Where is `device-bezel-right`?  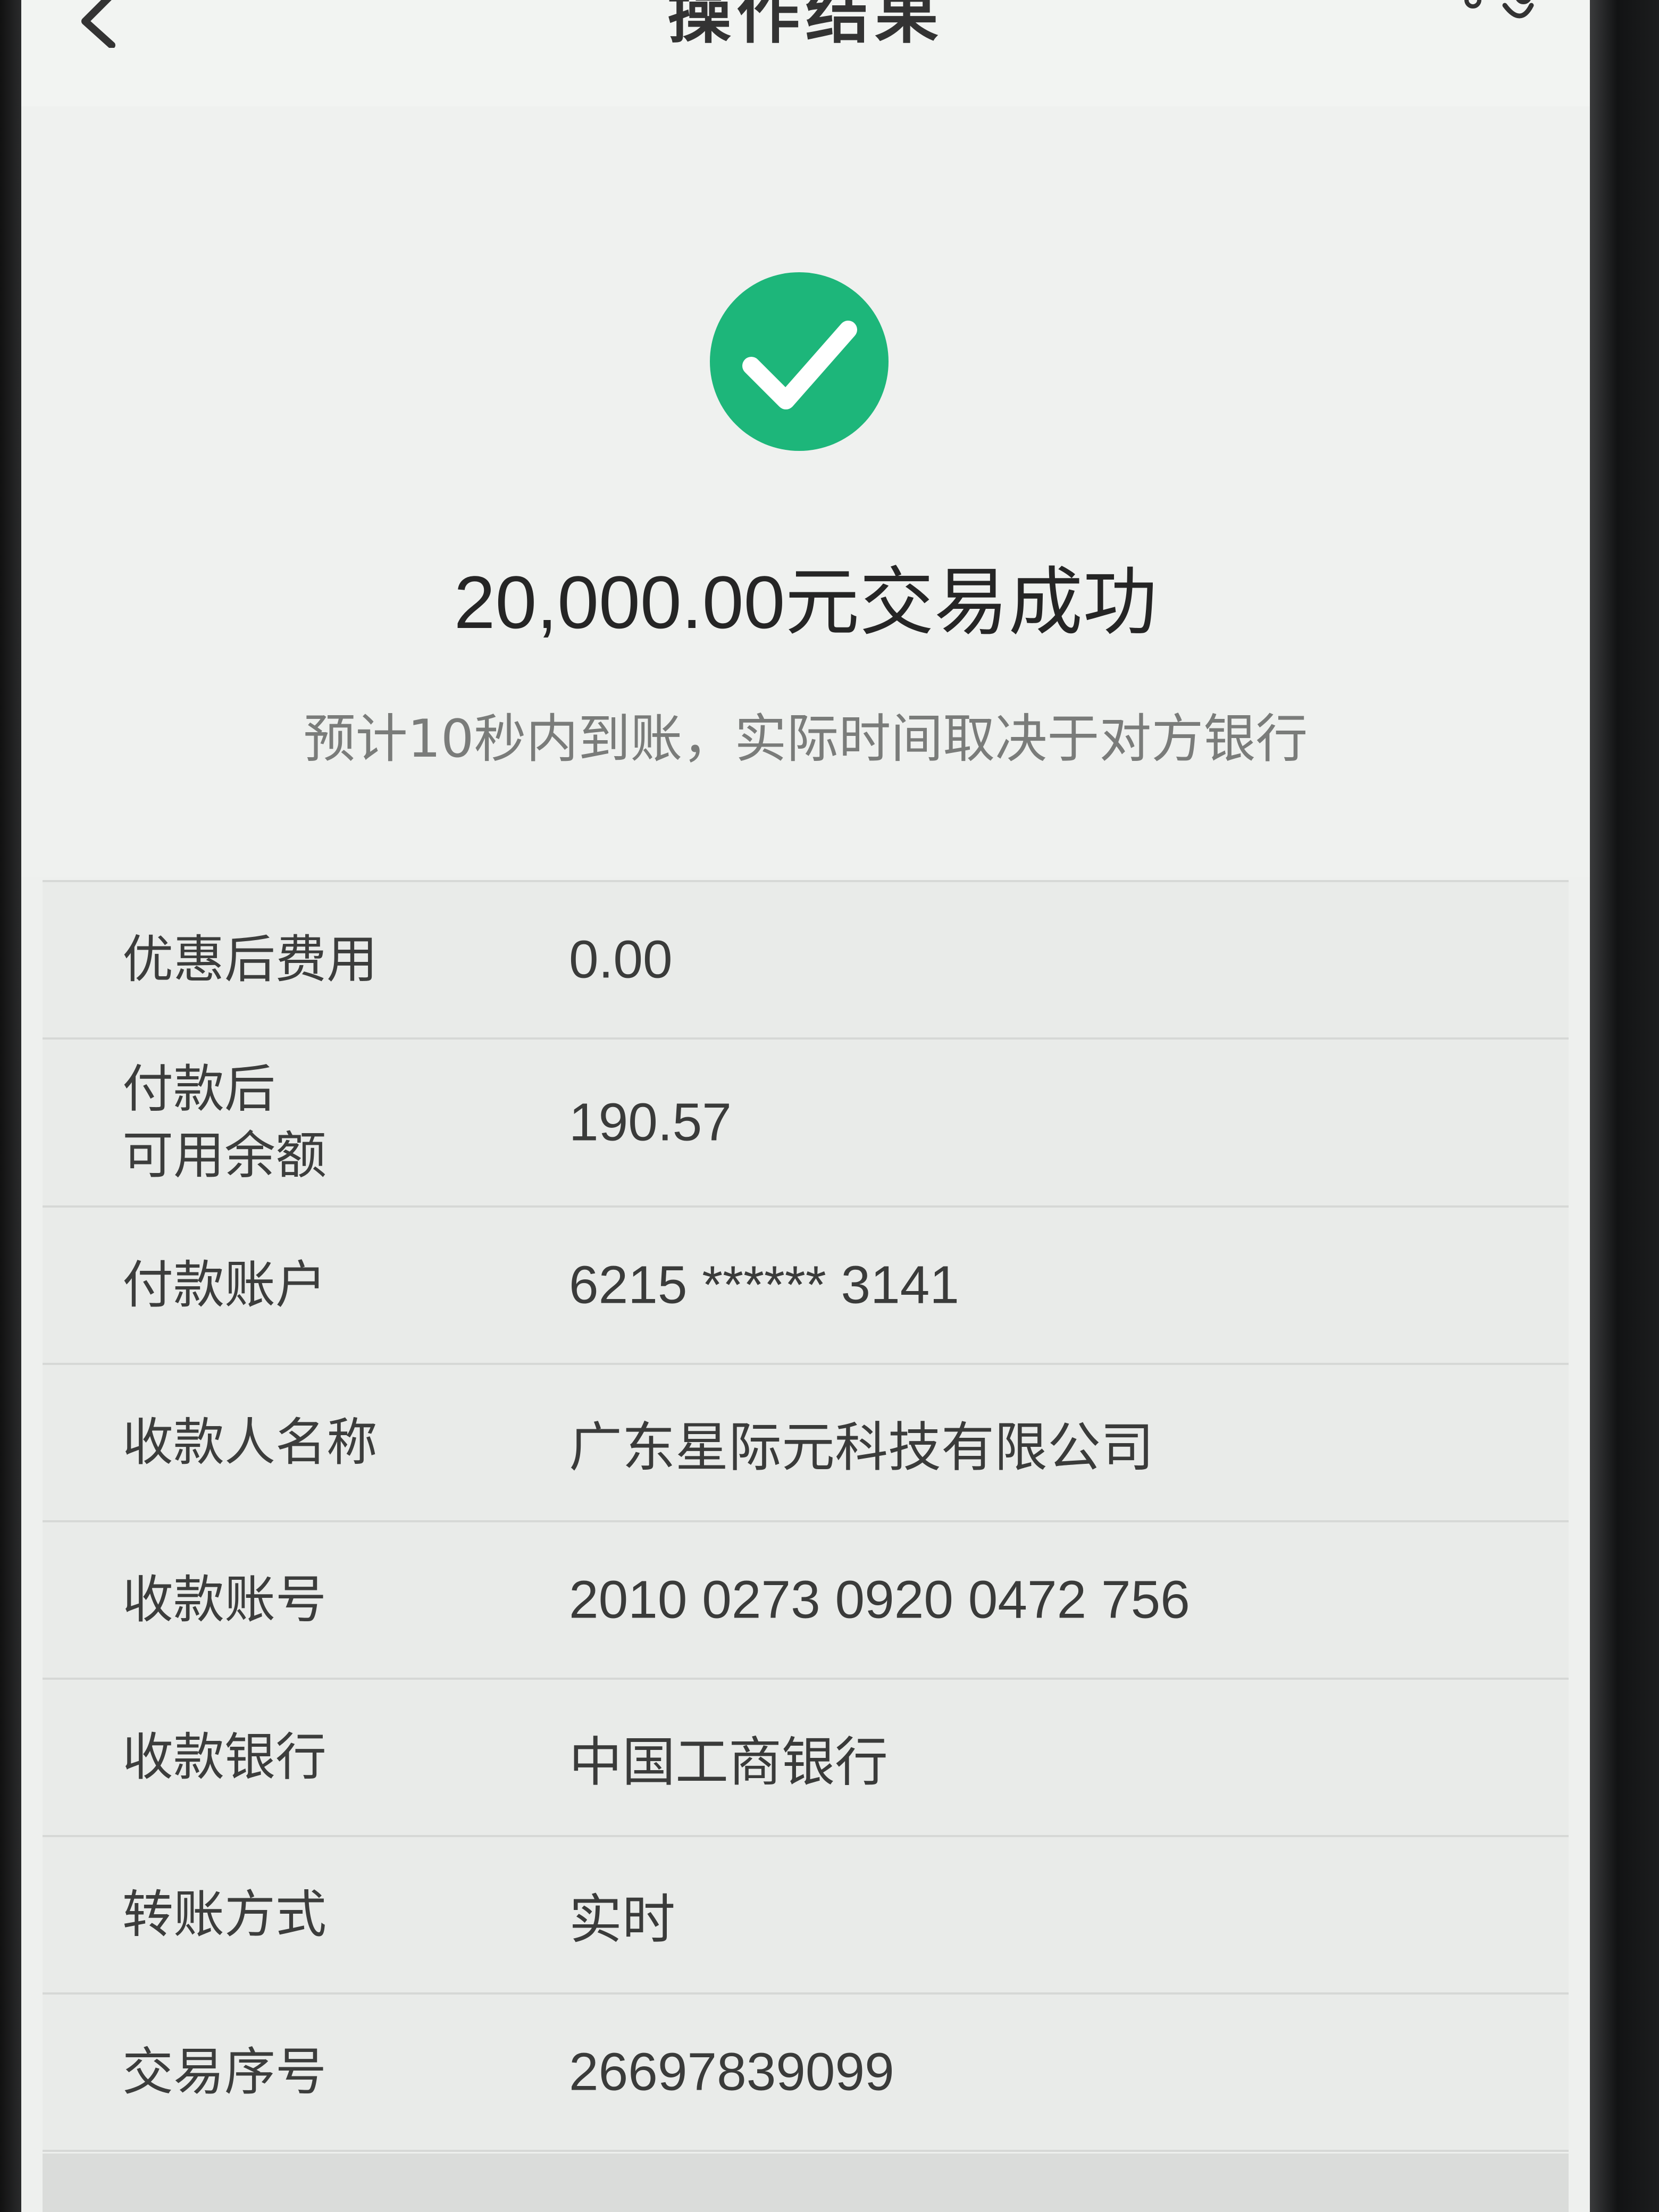
device-bezel-right is located at coordinates (1624, 1106).